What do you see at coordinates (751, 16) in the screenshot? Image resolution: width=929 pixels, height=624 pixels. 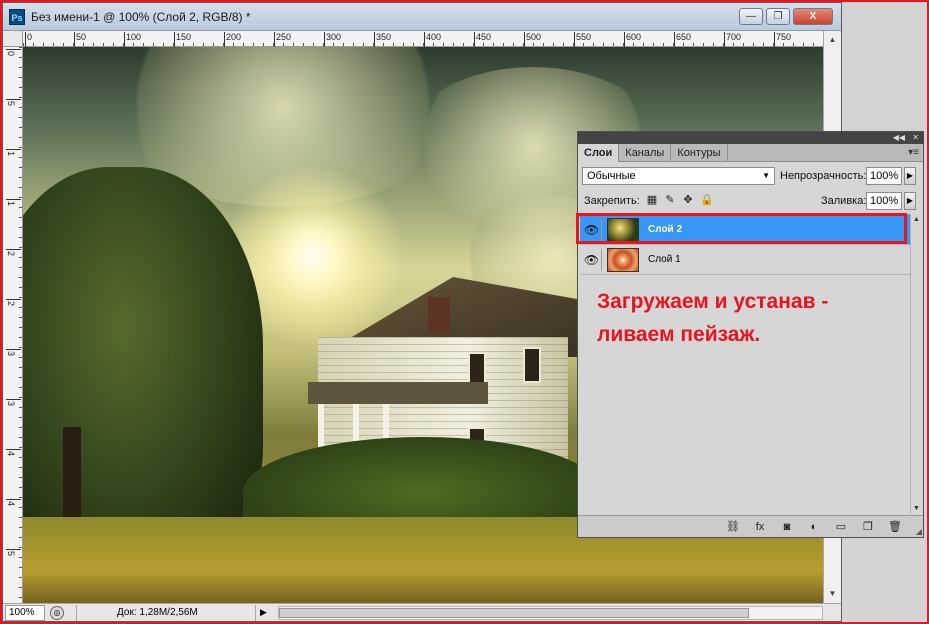 I see `minimize-button: —` at bounding box center [751, 16].